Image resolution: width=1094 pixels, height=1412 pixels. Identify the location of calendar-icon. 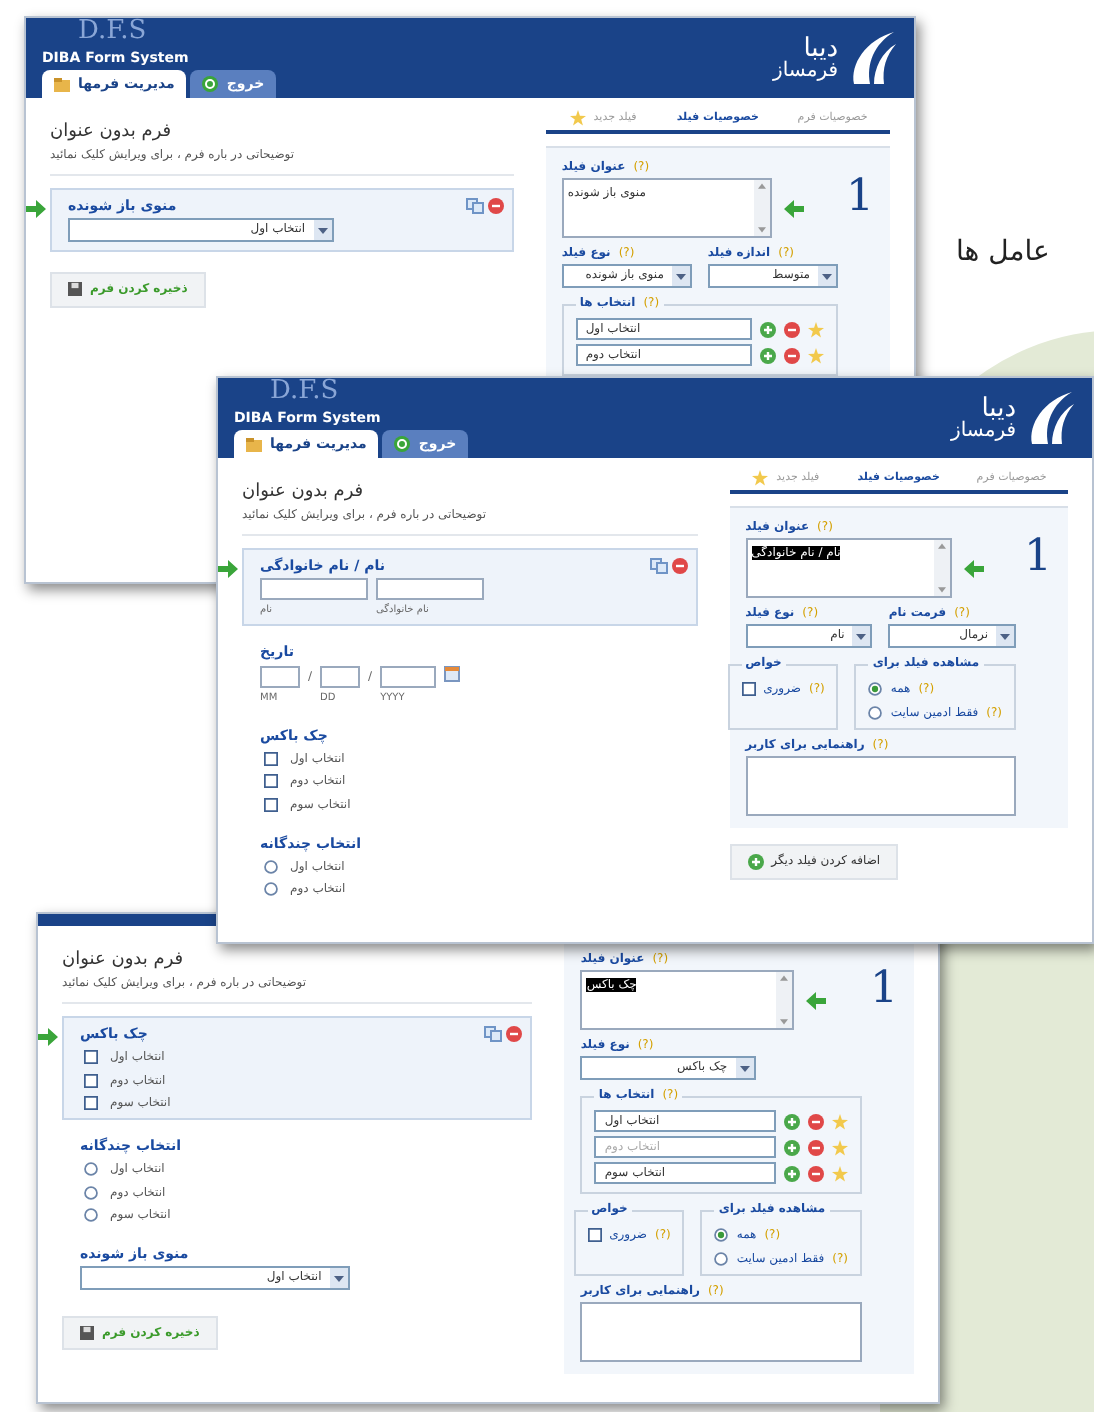
(452, 673).